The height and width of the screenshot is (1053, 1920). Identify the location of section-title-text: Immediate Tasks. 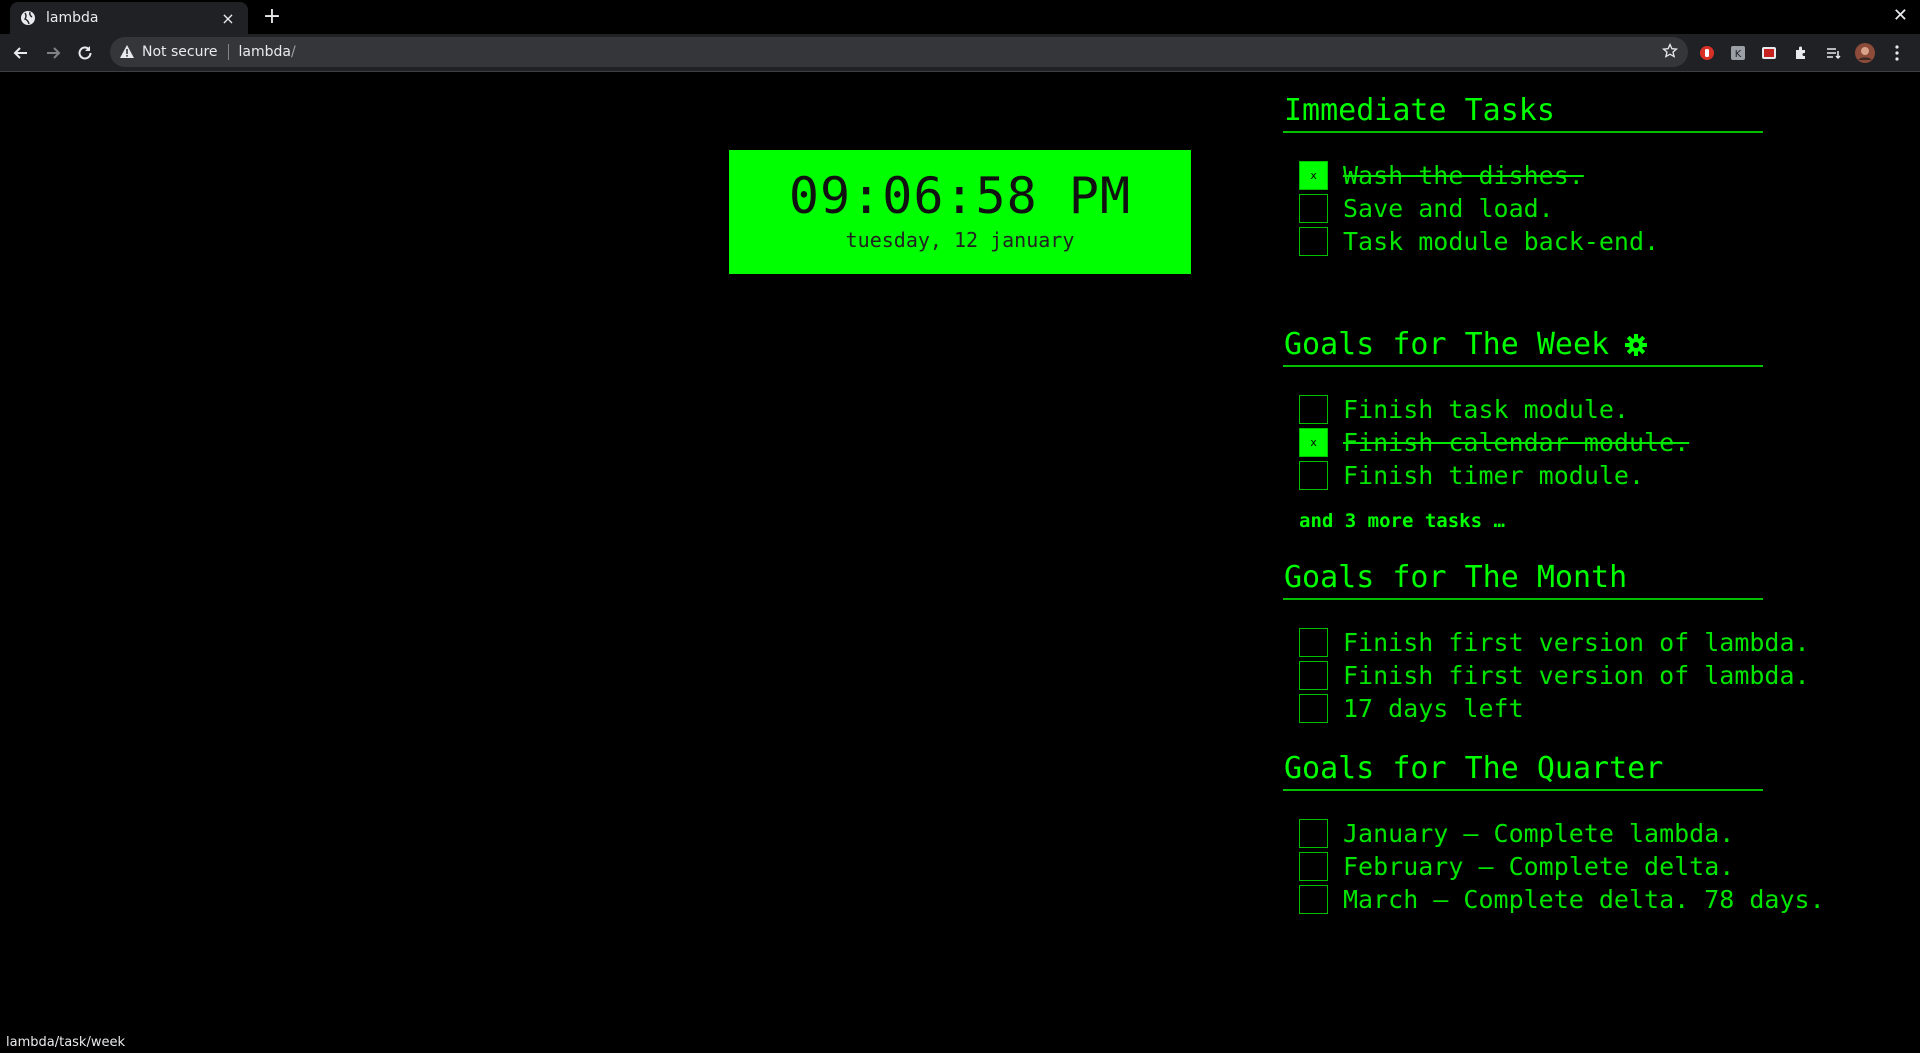
(1419, 110).